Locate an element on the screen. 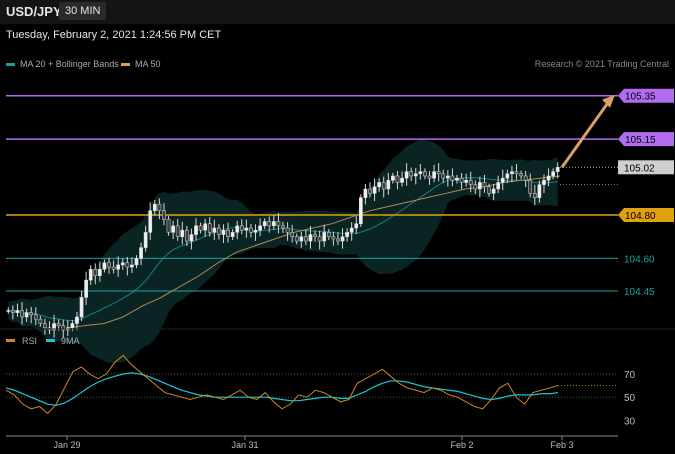 This screenshot has height=454, width=675. time-axis: Jan 29 Jan 31 Feb 2 Feb 3 is located at coordinates (312, 442).